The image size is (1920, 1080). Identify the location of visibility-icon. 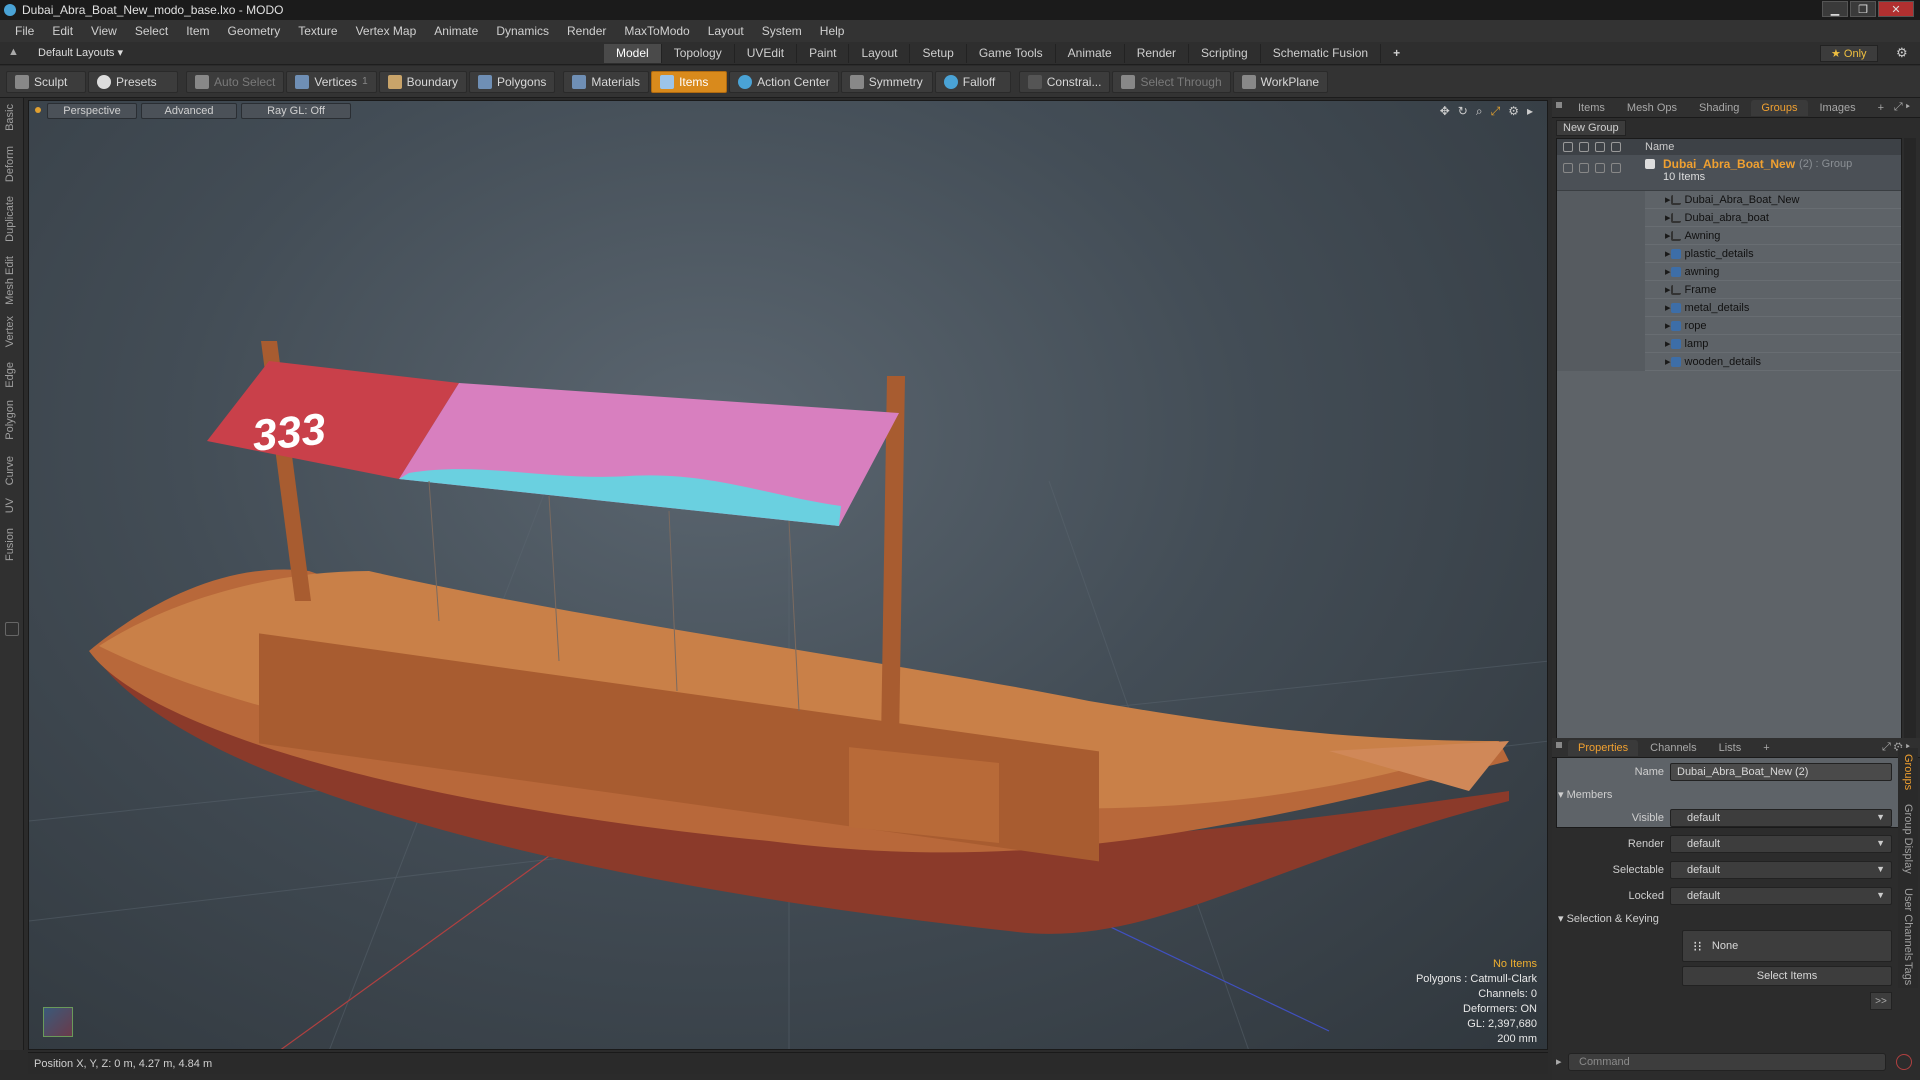
(1568, 147).